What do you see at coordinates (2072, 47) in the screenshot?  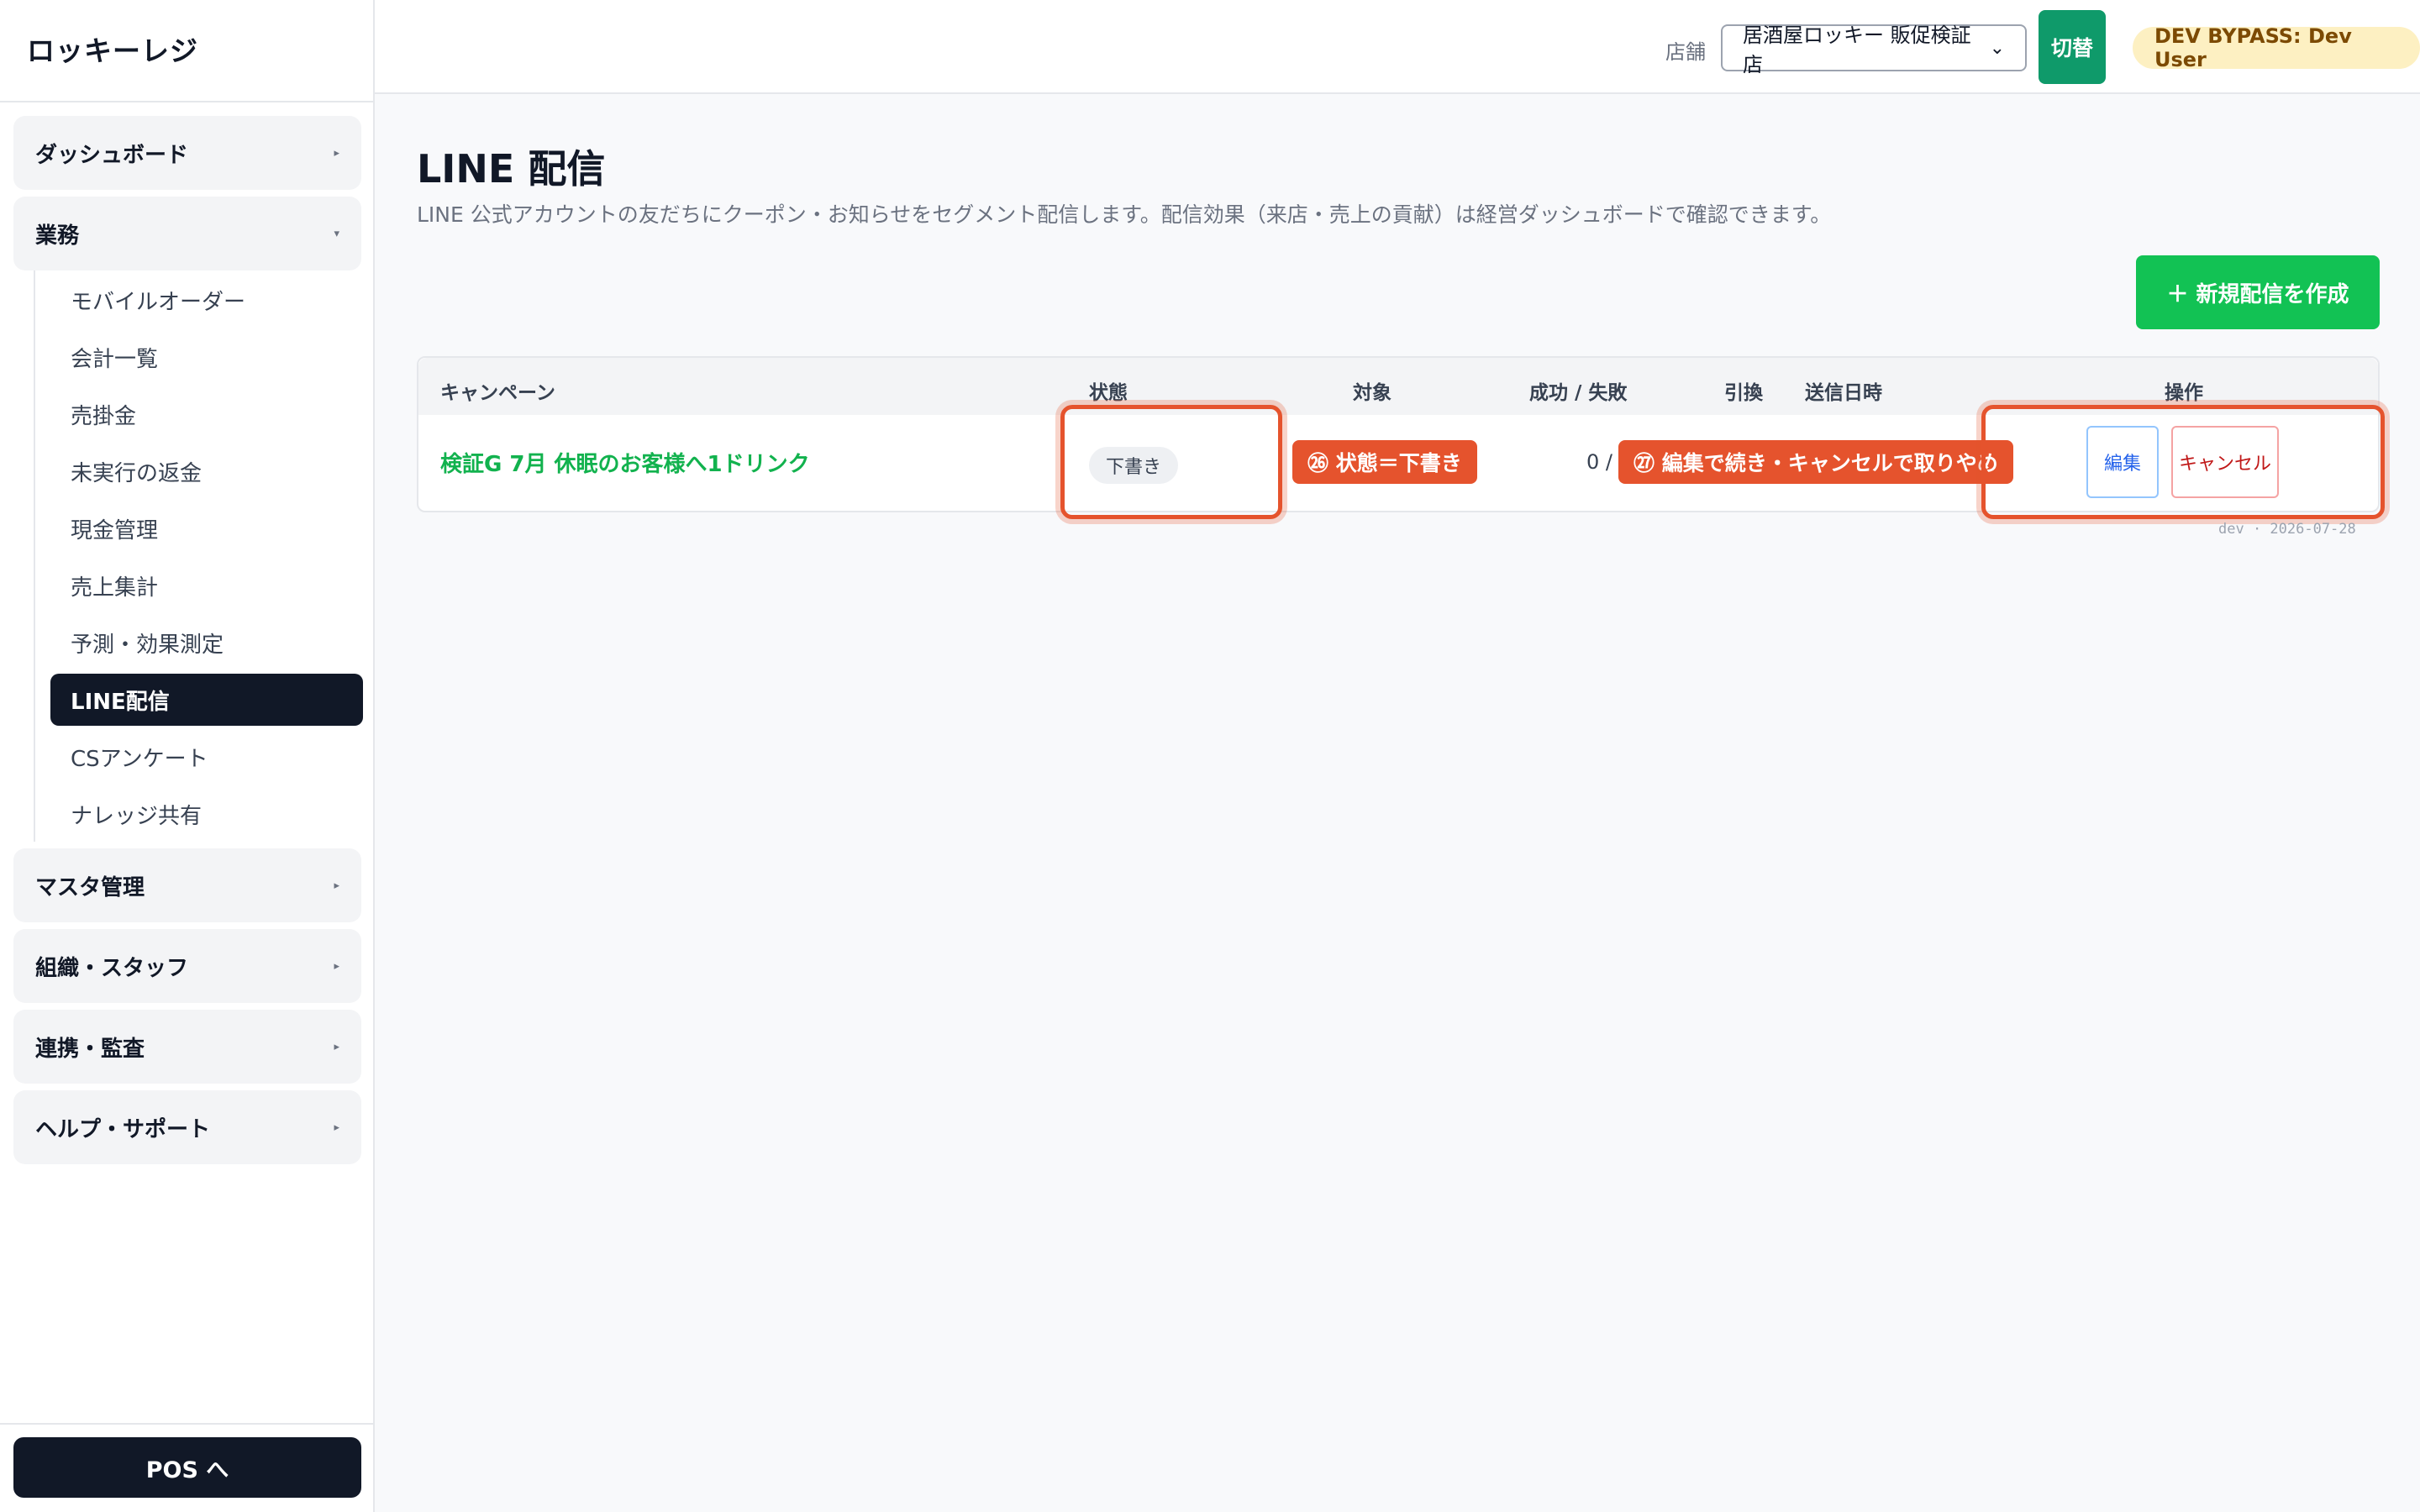 I see `switch-store-button: 切替` at bounding box center [2072, 47].